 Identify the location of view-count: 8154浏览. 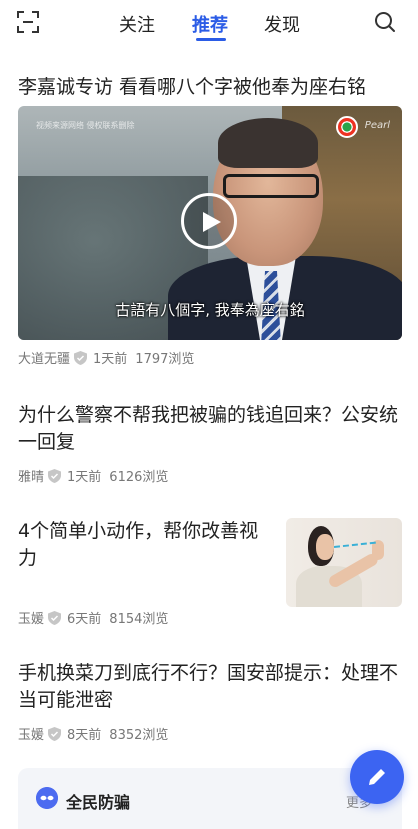
(139, 619).